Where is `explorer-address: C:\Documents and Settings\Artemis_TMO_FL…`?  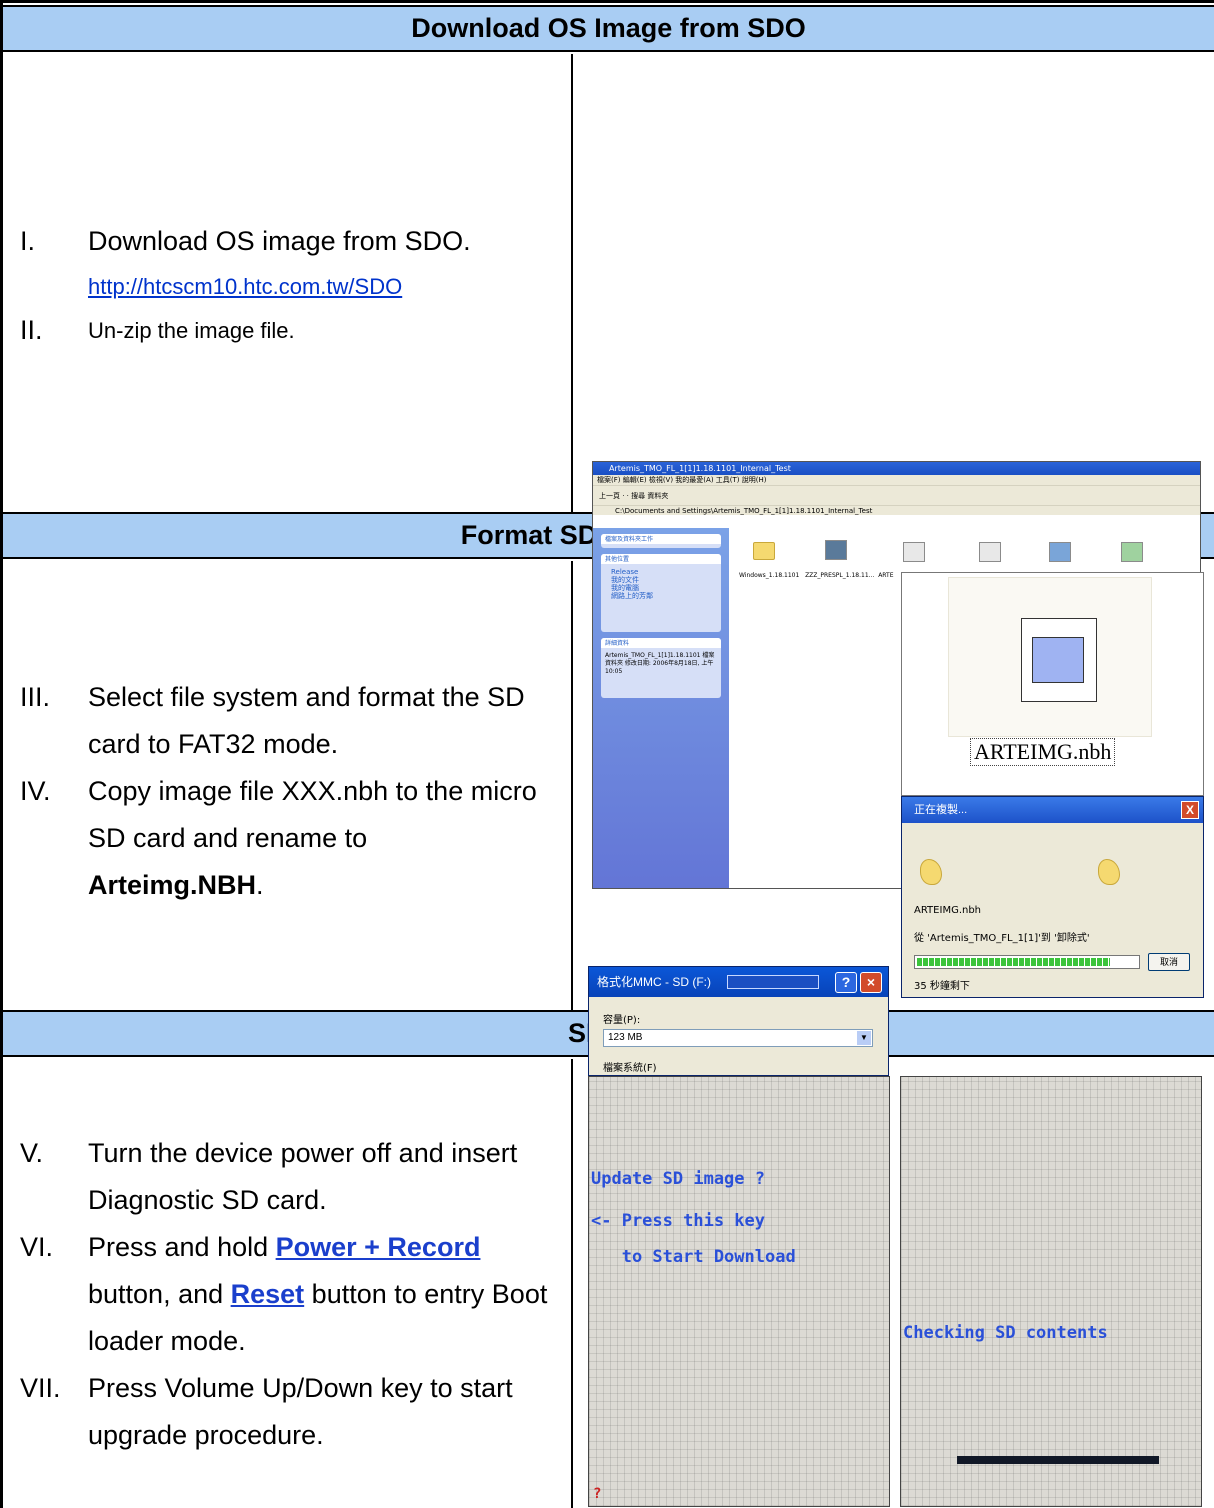 explorer-address: C:\Documents and Settings\Artemis_TMO_FL… is located at coordinates (896, 510).